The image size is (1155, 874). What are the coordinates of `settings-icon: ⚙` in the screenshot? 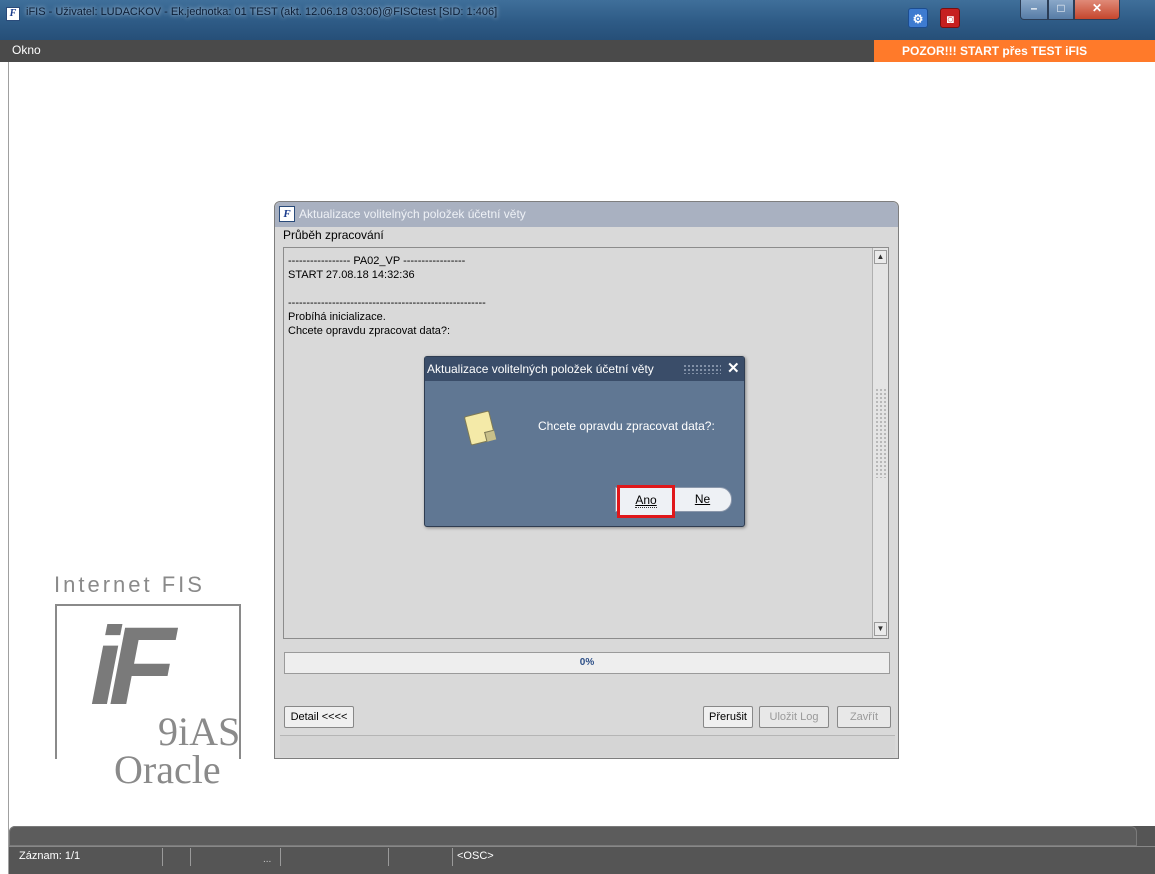 It's located at (918, 18).